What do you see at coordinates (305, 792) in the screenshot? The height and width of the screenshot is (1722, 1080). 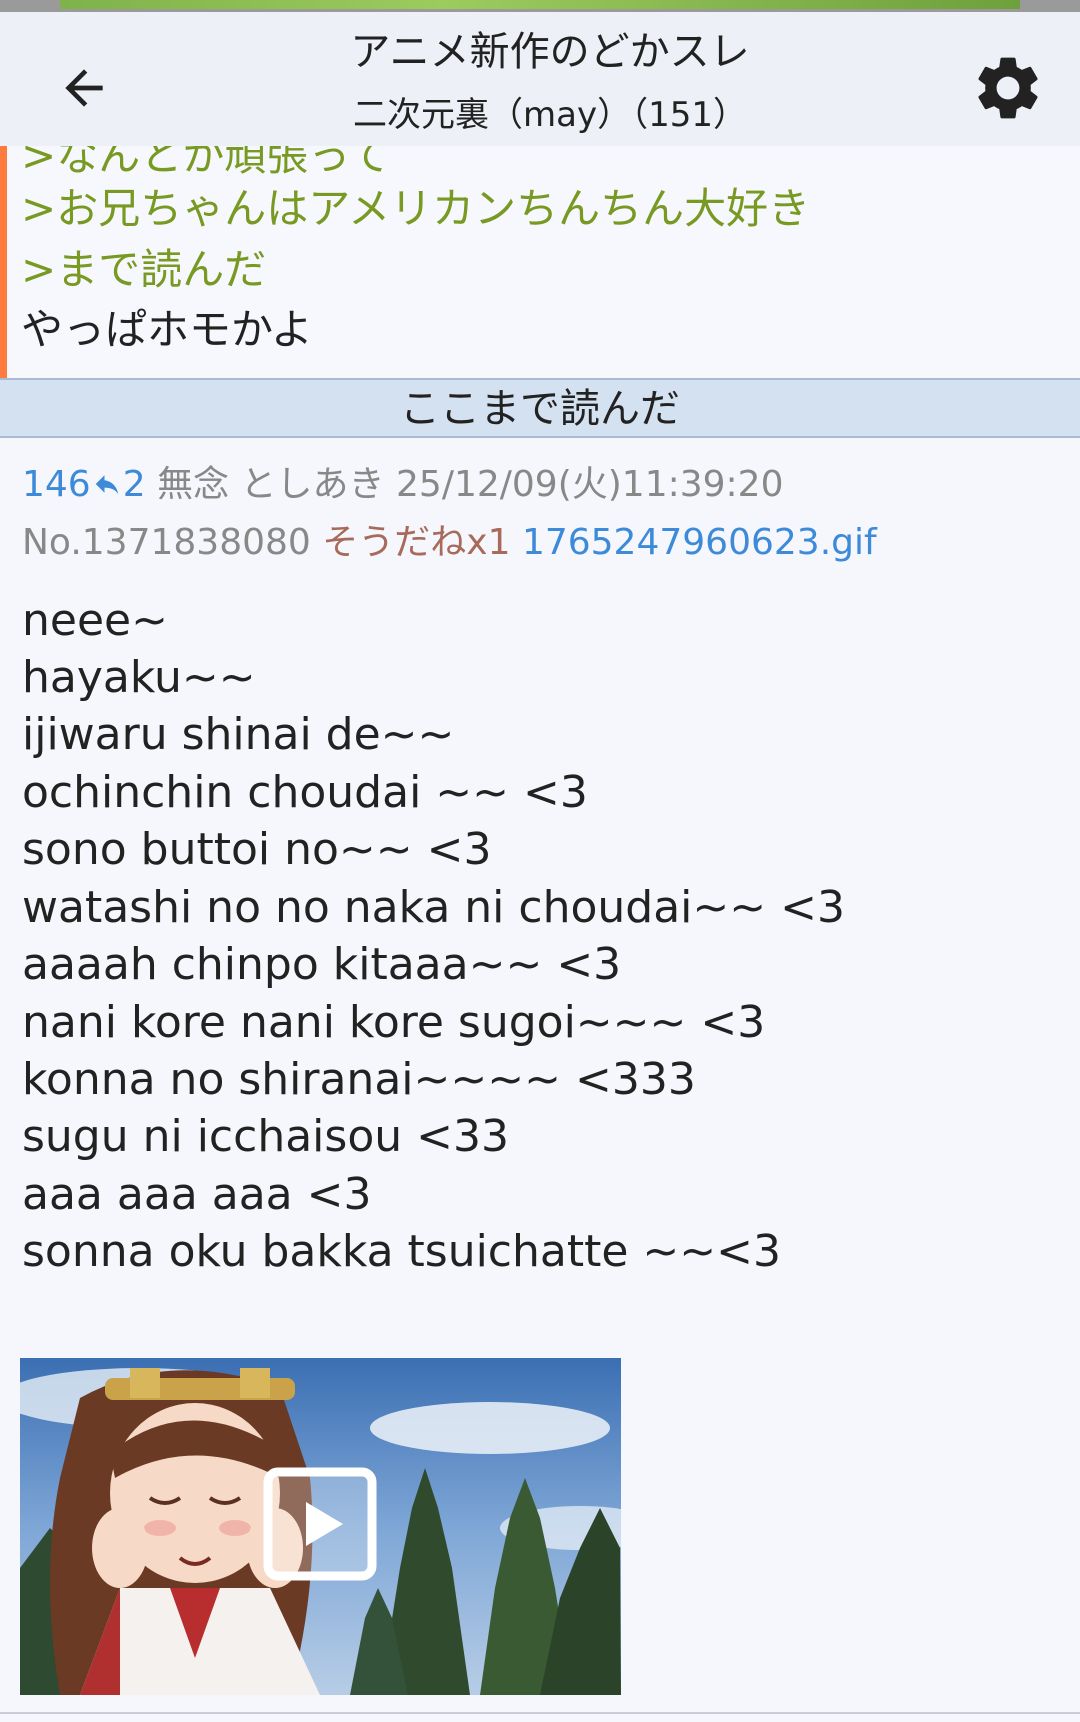 I see `post-body-line: ochinchin choudai ~~ <3` at bounding box center [305, 792].